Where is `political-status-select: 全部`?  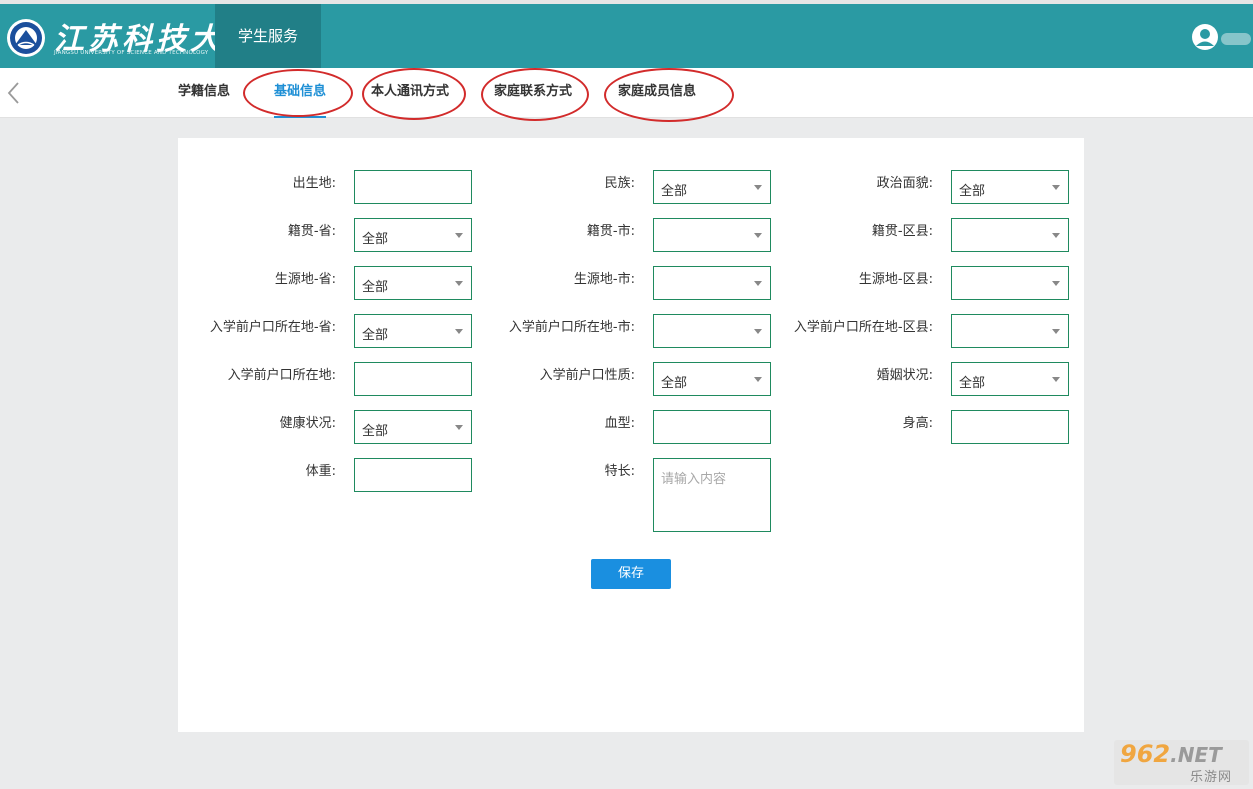 political-status-select: 全部 is located at coordinates (1010, 187).